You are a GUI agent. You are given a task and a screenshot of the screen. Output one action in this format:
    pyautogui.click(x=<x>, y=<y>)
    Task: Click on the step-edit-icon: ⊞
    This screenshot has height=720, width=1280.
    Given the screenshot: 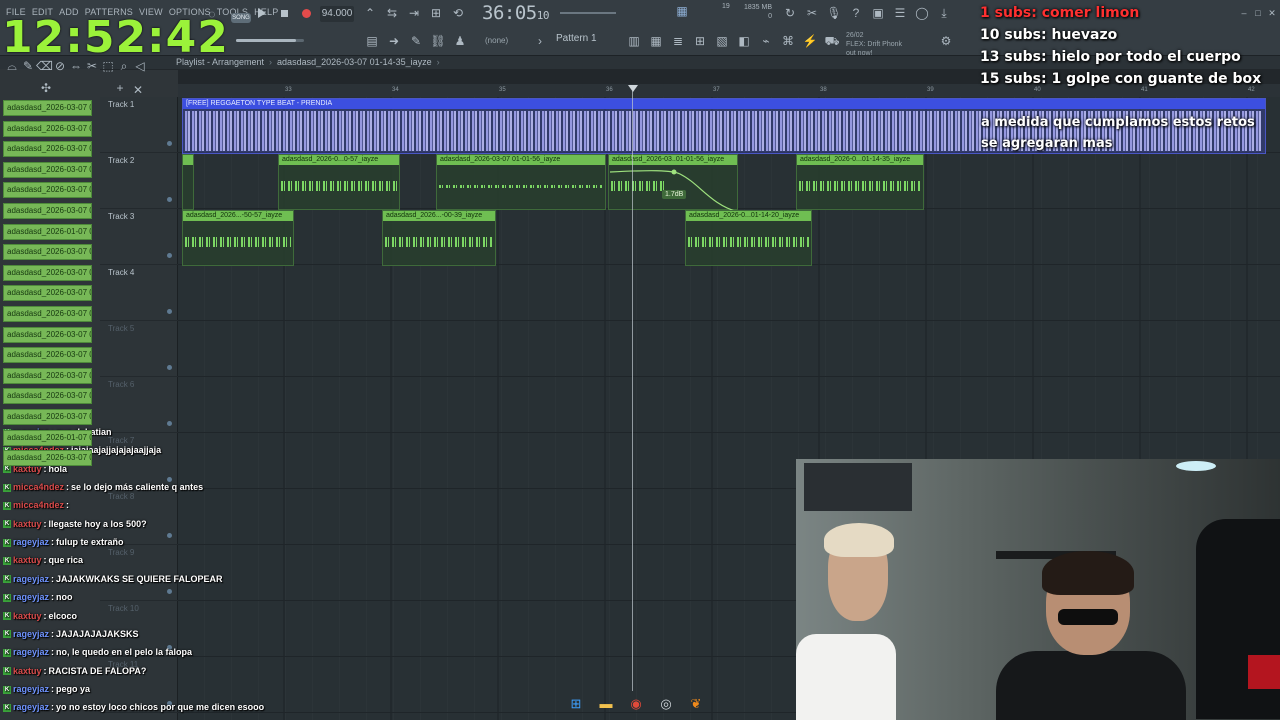 What is the action you would take?
    pyautogui.click(x=436, y=13)
    